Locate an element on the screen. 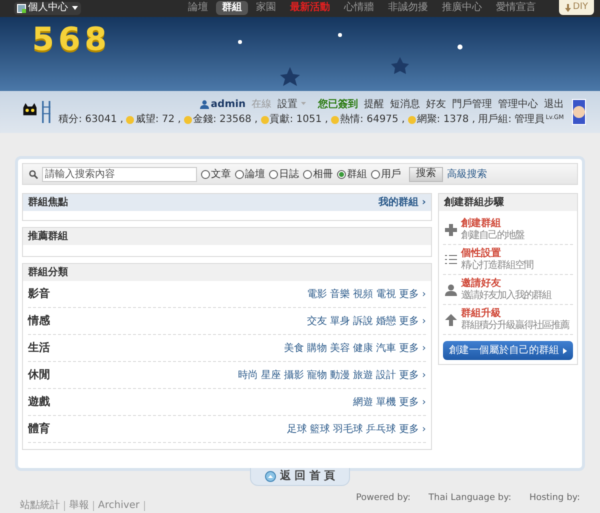  create-group-button: 創建一個屬於自己的群組 is located at coordinates (508, 350).